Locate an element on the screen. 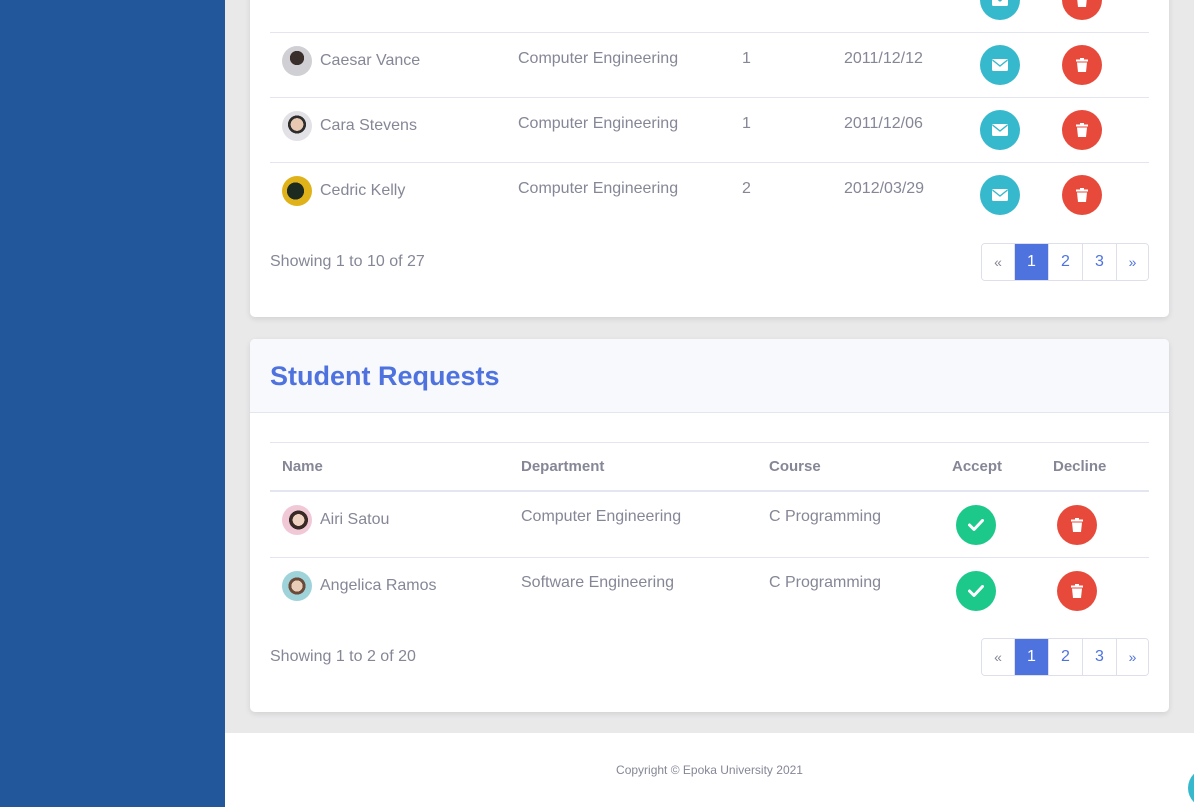 This screenshot has height=807, width=1194. table-row is located at coordinates (709, 16).